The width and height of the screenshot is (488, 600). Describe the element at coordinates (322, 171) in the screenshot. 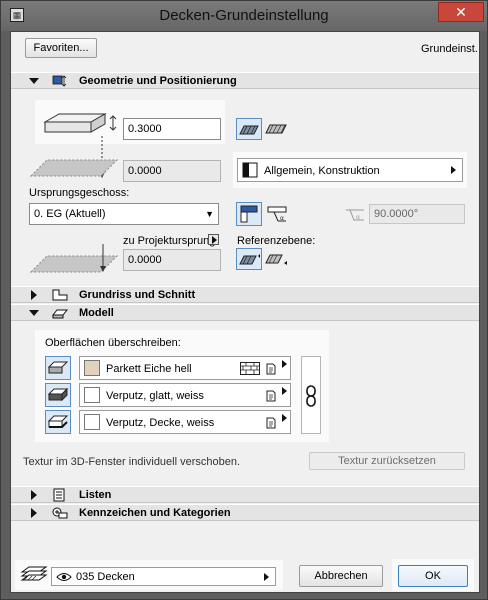

I see `building-material-value: Allgemein, Konstruktion` at that location.